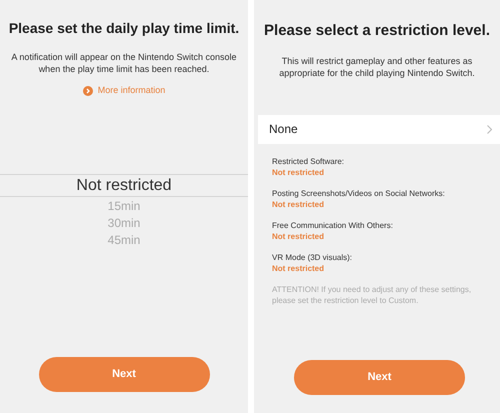  What do you see at coordinates (377, 66) in the screenshot?
I see `description: This will restrict gameplay and other features as appropriate for the child playing Nintendo Switch.` at bounding box center [377, 66].